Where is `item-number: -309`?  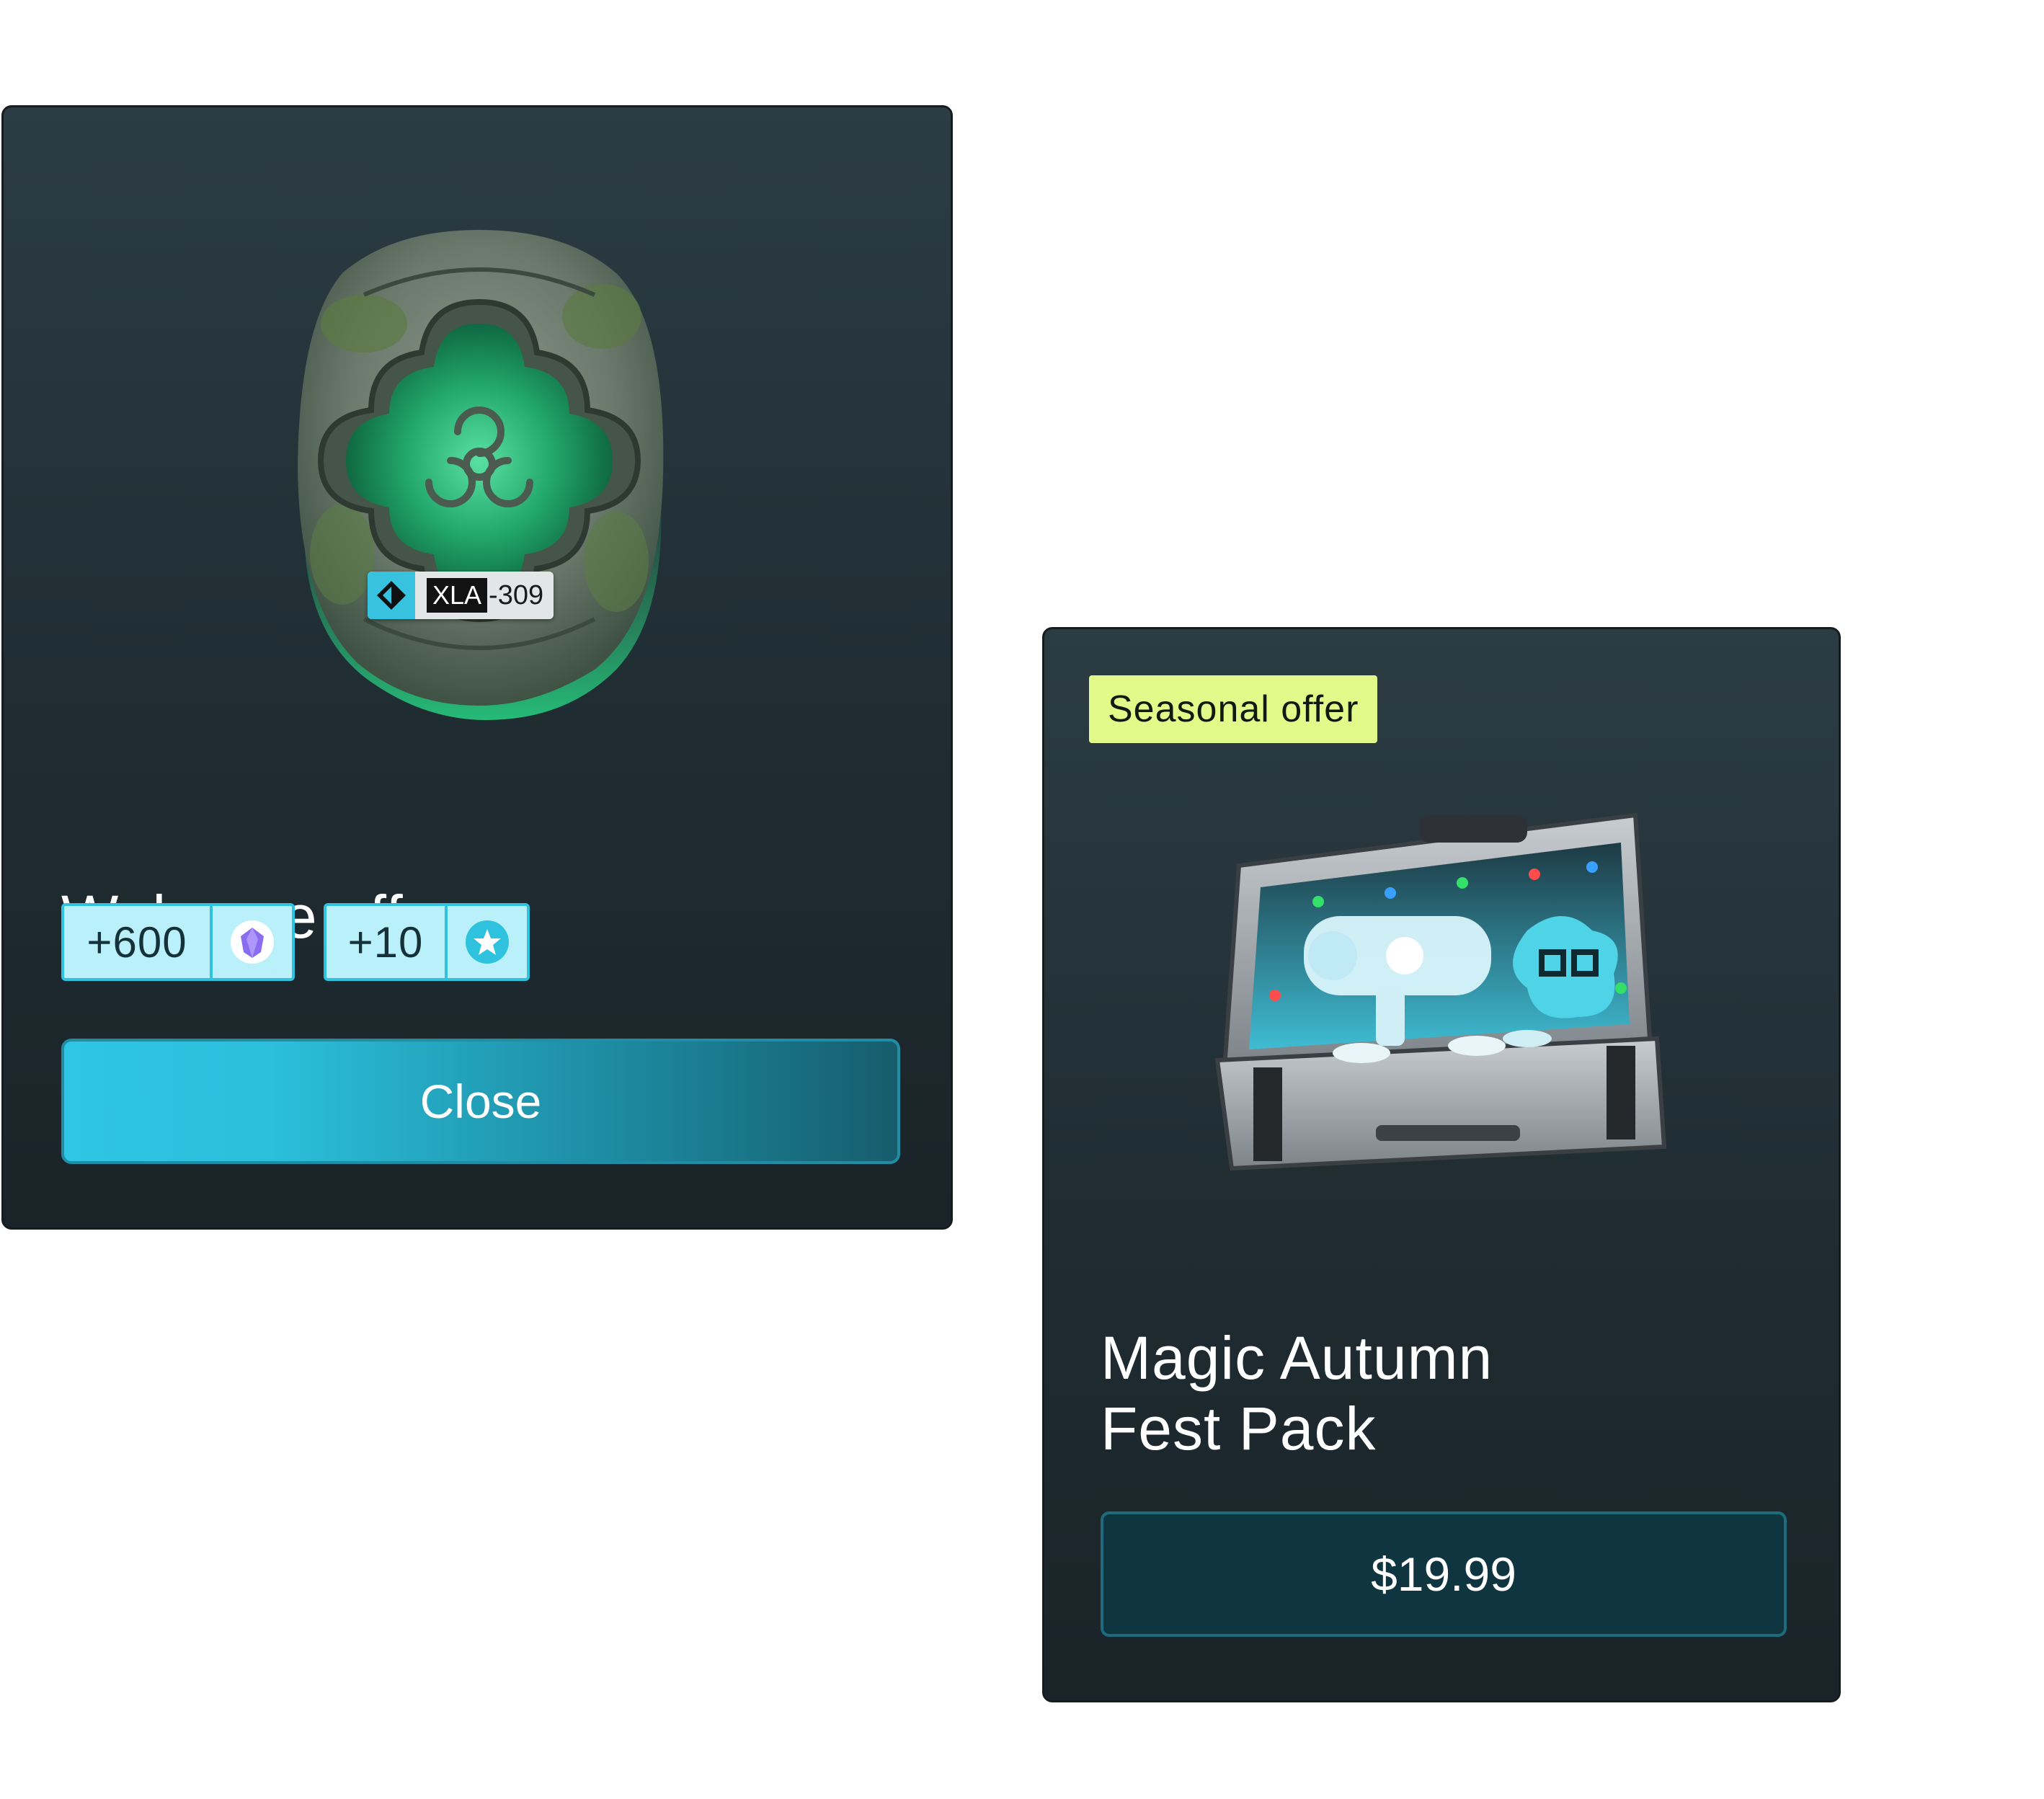
item-number: -309 is located at coordinates (516, 595).